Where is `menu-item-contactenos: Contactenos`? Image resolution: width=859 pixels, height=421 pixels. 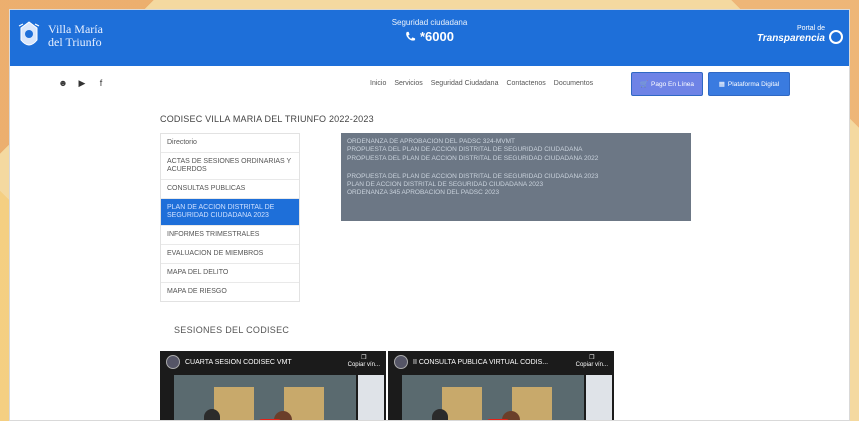
menu-item-contactenos: Contactenos is located at coordinates (525, 83).